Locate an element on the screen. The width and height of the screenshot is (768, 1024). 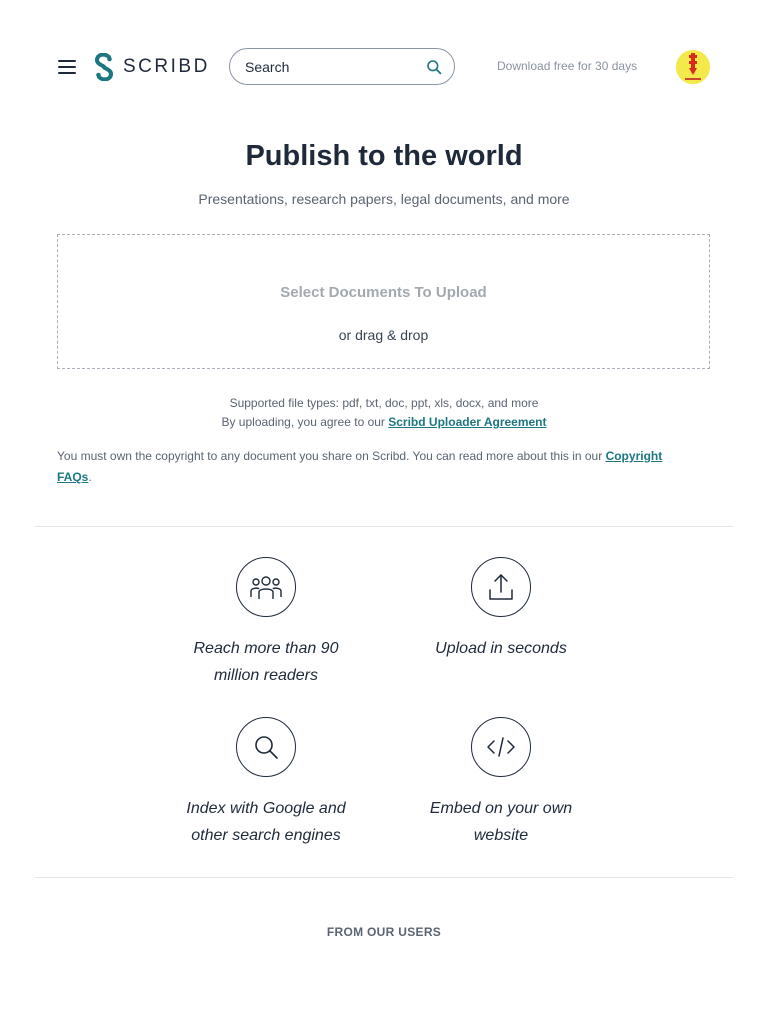
feature-text: Upload in seconds is located at coordinates (501, 648).